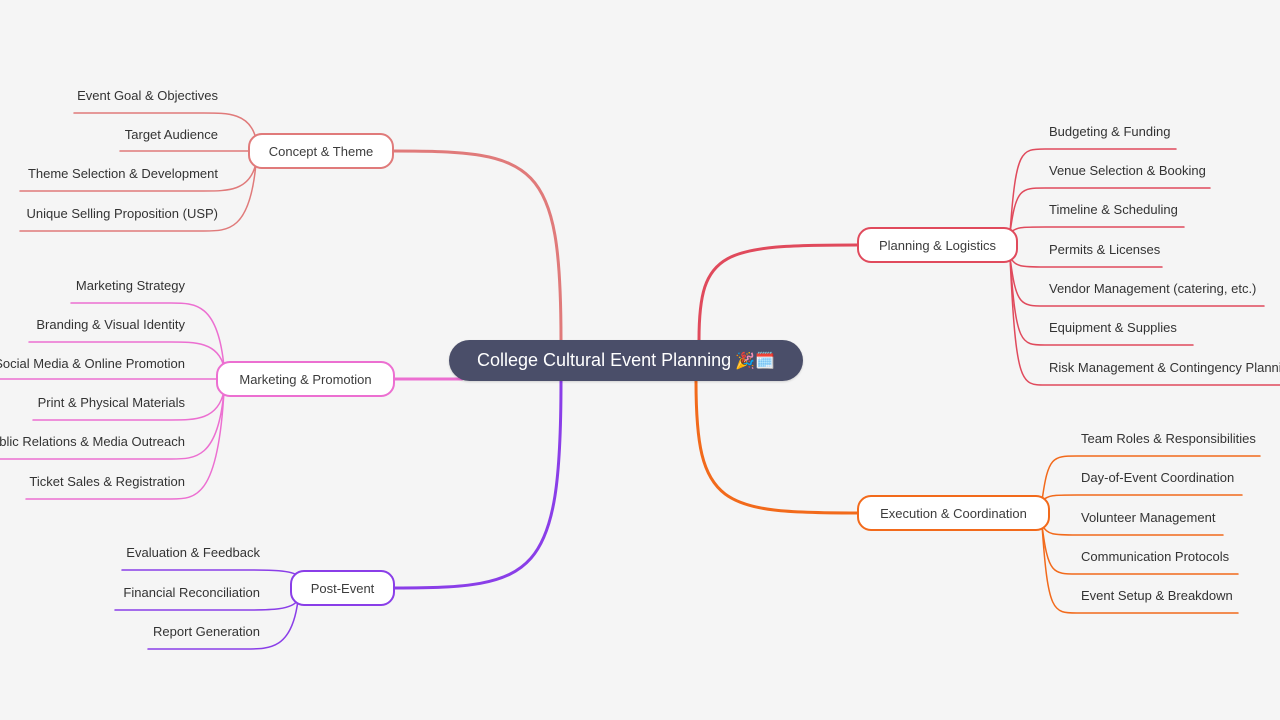  I want to click on subtopic: Event Goal & Objectives, so click(147, 96).